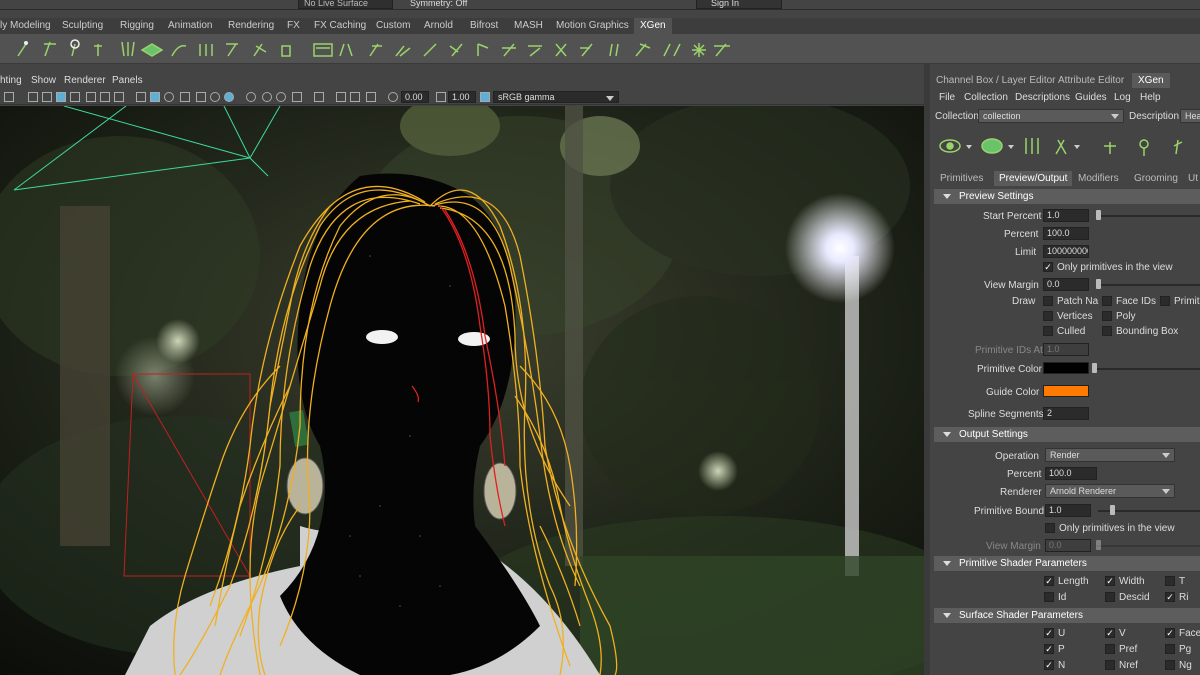  Describe the element at coordinates (281, 97) in the screenshot. I see `depth-of-field-icon` at that location.